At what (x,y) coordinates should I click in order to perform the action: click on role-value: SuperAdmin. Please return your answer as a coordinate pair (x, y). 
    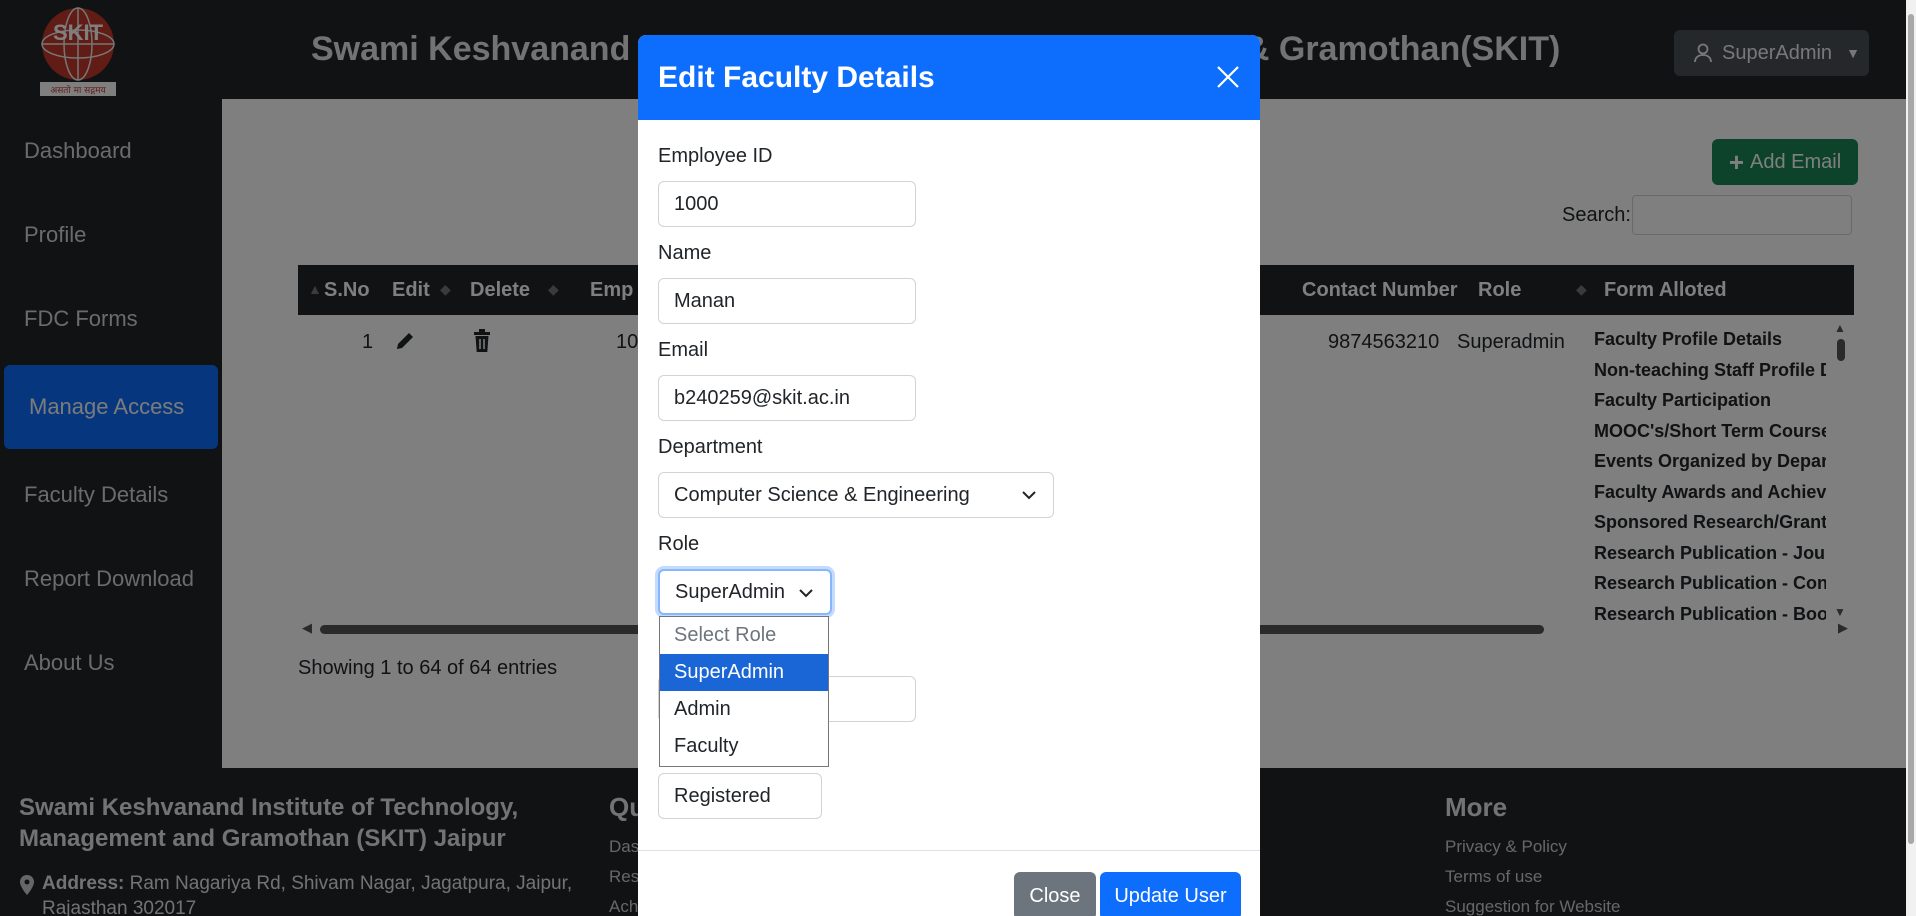
    Looking at the image, I should click on (730, 591).